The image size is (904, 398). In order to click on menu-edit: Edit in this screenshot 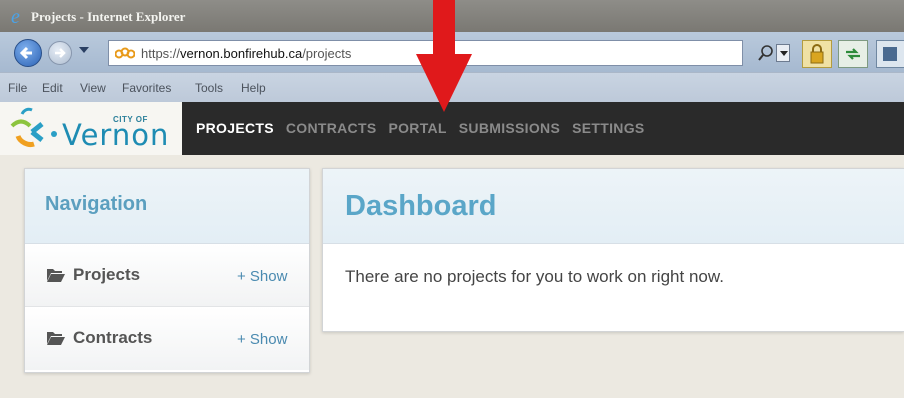, I will do `click(52, 88)`.